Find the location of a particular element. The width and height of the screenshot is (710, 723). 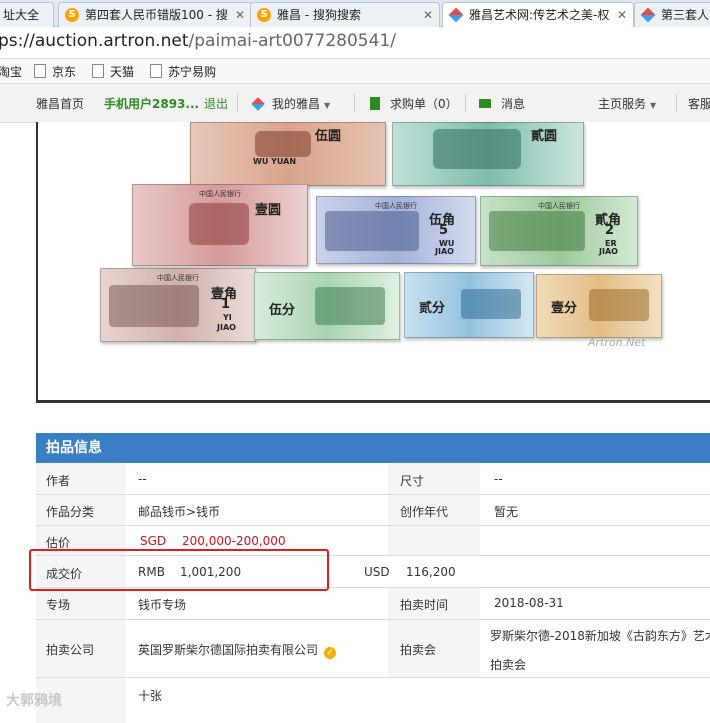

banknote-5-jiao: 中国人民银行 伍角 5 WU JIAO is located at coordinates (396, 230).